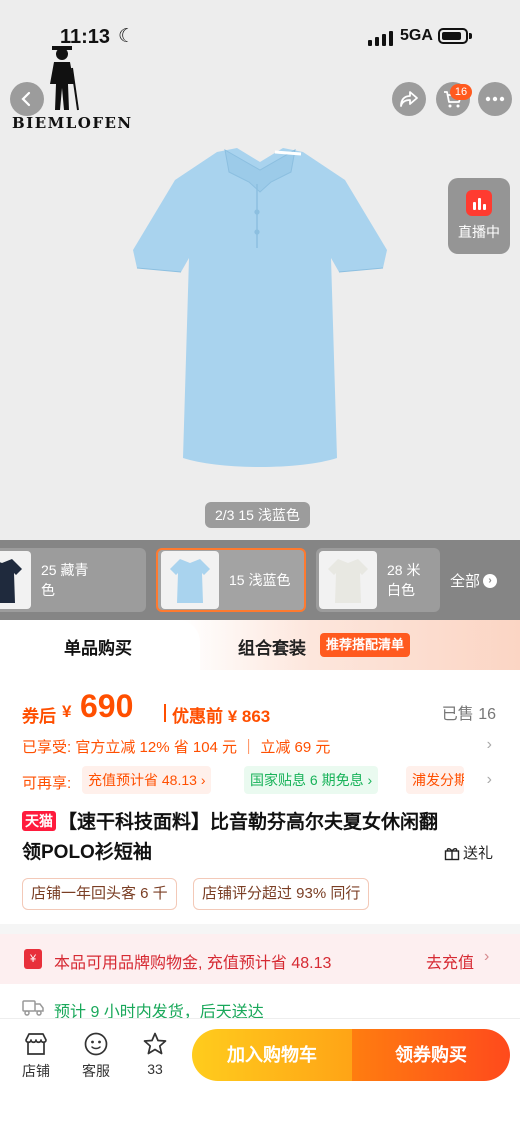 The image size is (520, 1130). What do you see at coordinates (39, 716) in the screenshot?
I see `price-prefix: 券后` at bounding box center [39, 716].